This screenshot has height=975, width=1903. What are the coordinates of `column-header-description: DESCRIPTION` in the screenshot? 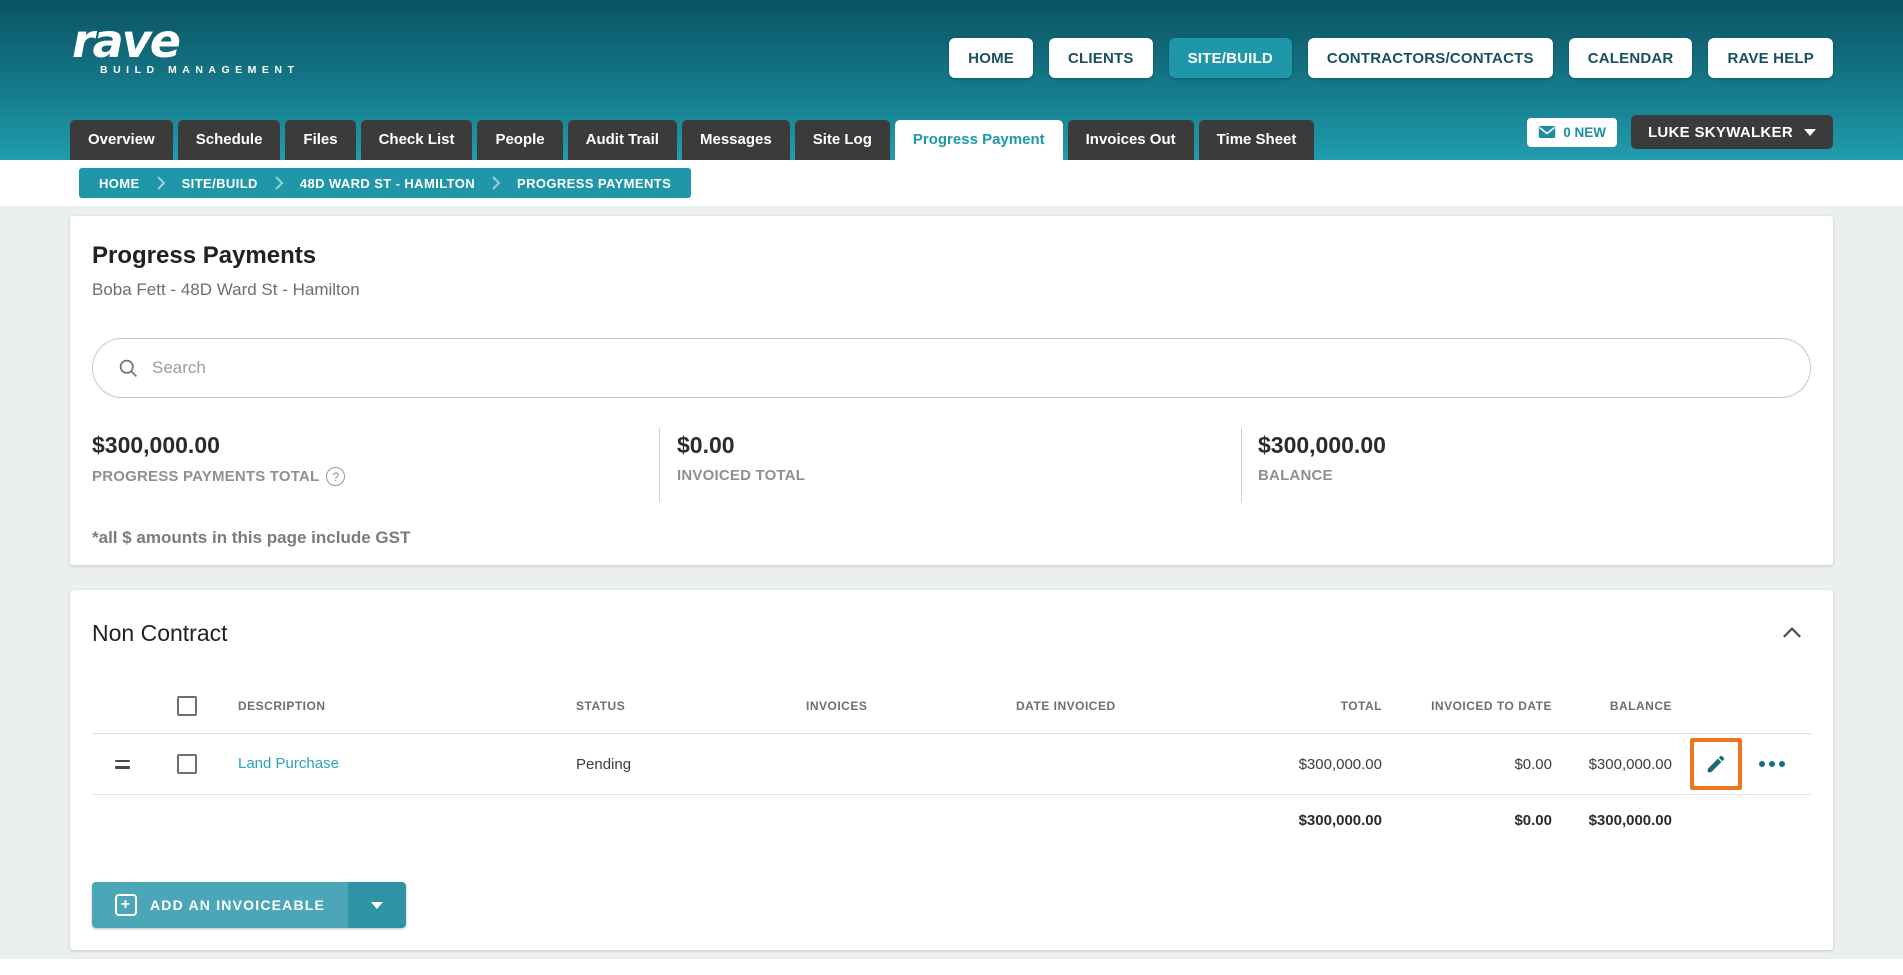 It's located at (282, 705).